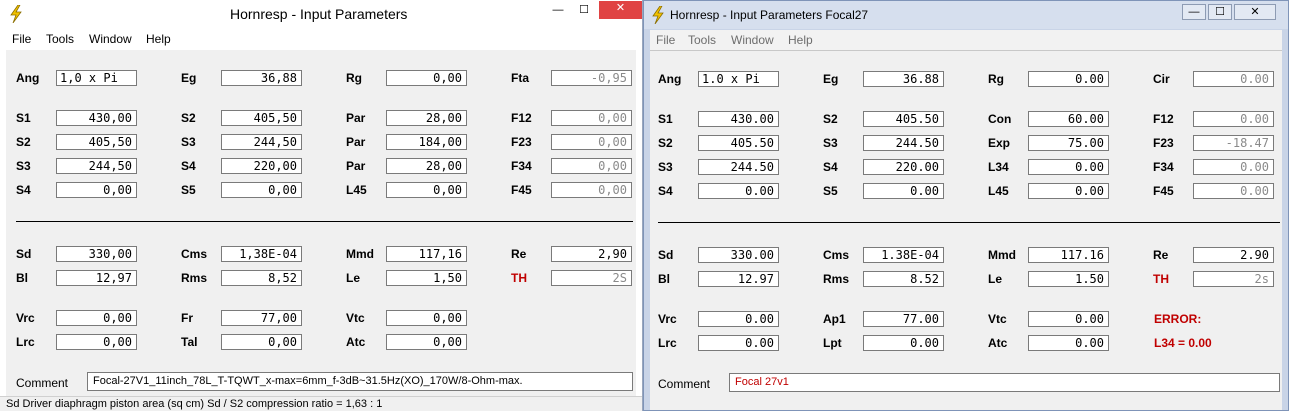  Describe the element at coordinates (903, 167) in the screenshot. I see `field-s4b: 220.00` at that location.